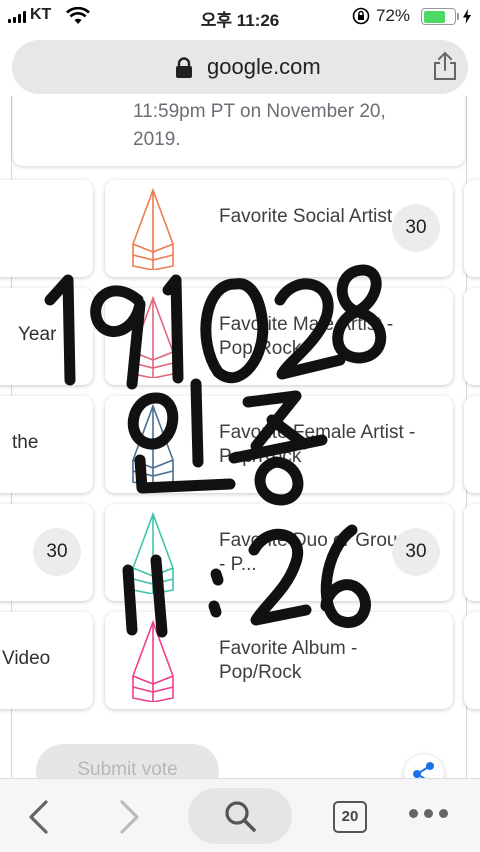  What do you see at coordinates (288, 660) in the screenshot?
I see `category-label: Favorite Album - Pop/Rock` at bounding box center [288, 660].